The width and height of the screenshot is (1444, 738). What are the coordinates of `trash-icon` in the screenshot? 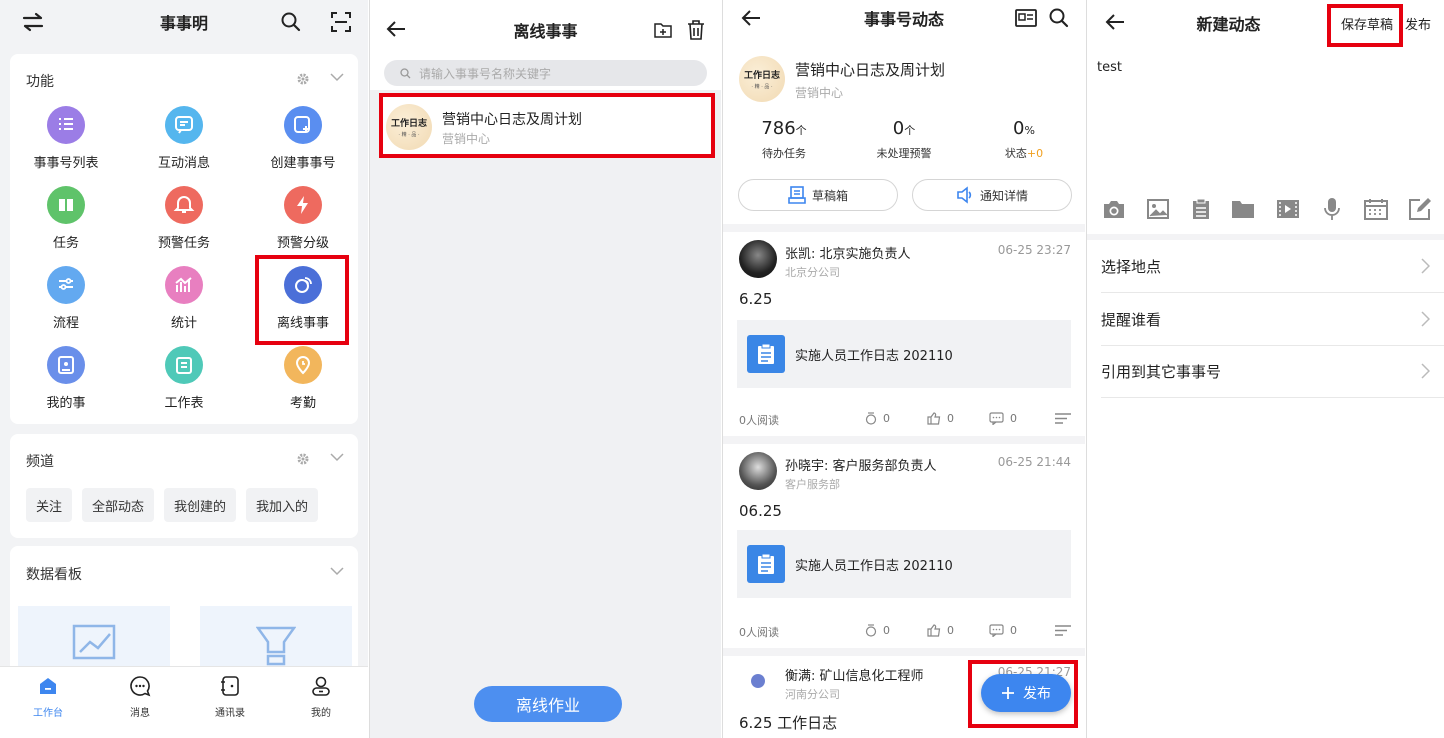 It's located at (696, 30).